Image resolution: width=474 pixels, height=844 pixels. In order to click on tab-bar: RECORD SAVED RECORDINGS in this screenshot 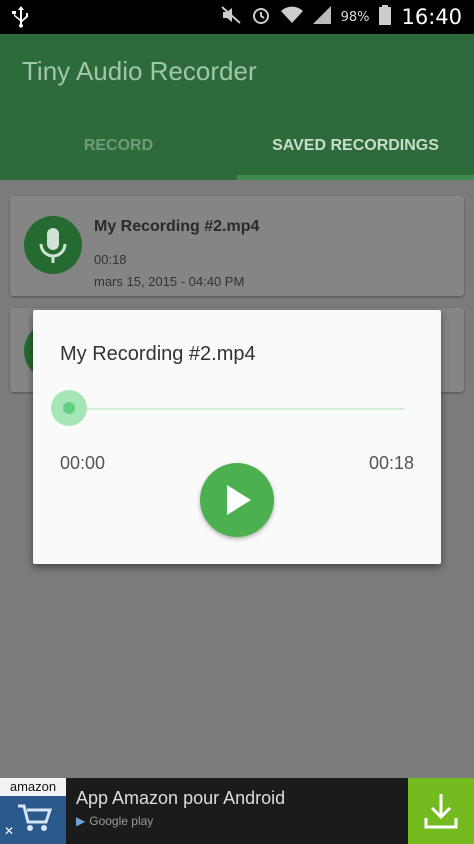, I will do `click(237, 151)`.